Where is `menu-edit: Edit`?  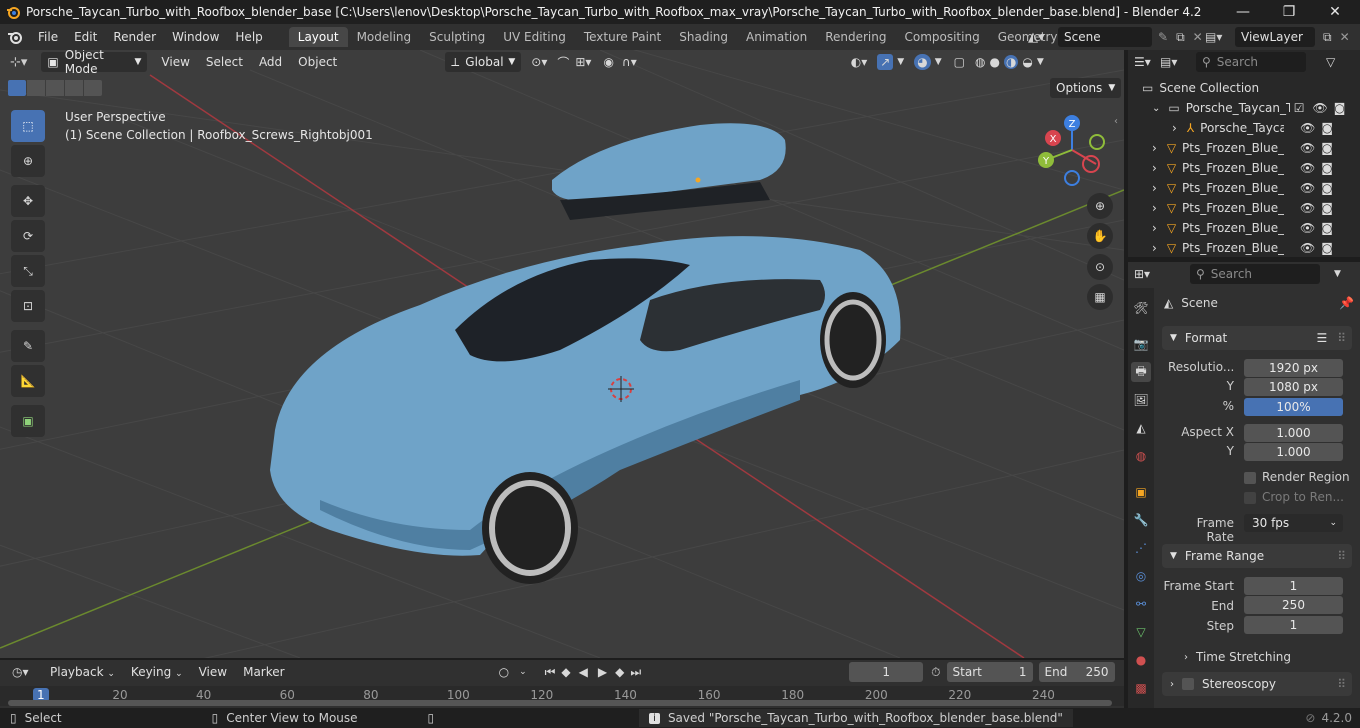 menu-edit: Edit is located at coordinates (85, 37).